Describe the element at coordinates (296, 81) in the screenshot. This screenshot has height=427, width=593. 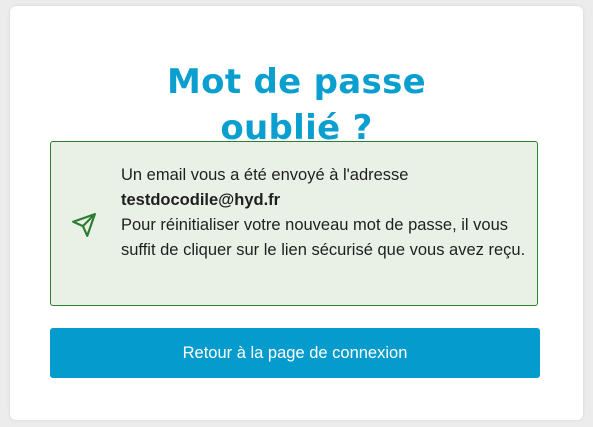
I see `page-title-line-1: Mot de passe` at that location.